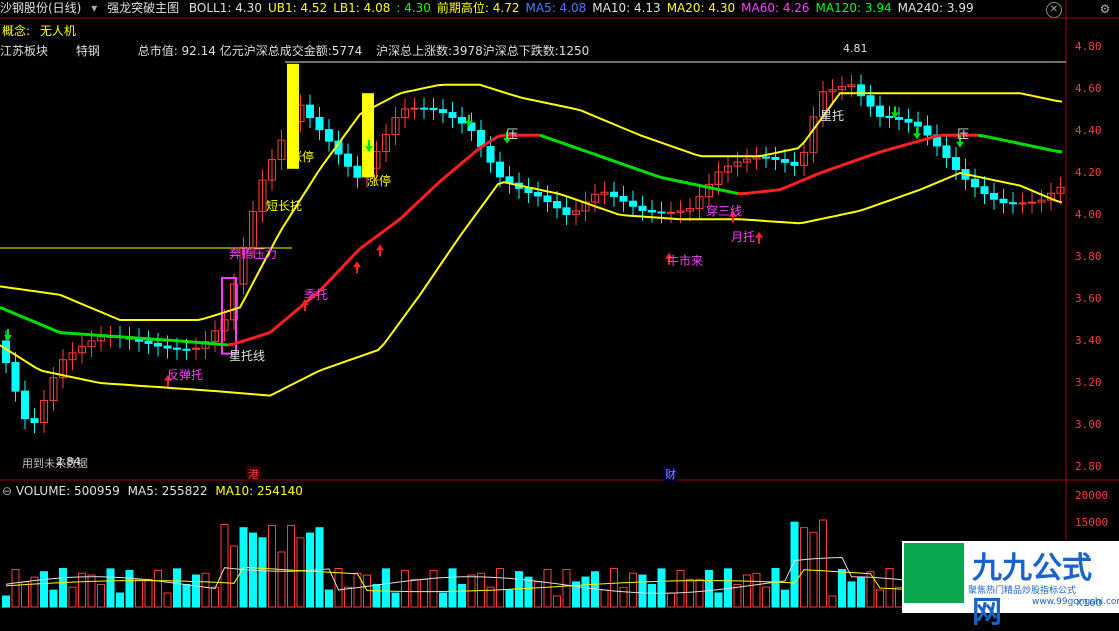 This screenshot has width=1119, height=631. I want to click on price-tick-label: 3.00, so click(1088, 424).